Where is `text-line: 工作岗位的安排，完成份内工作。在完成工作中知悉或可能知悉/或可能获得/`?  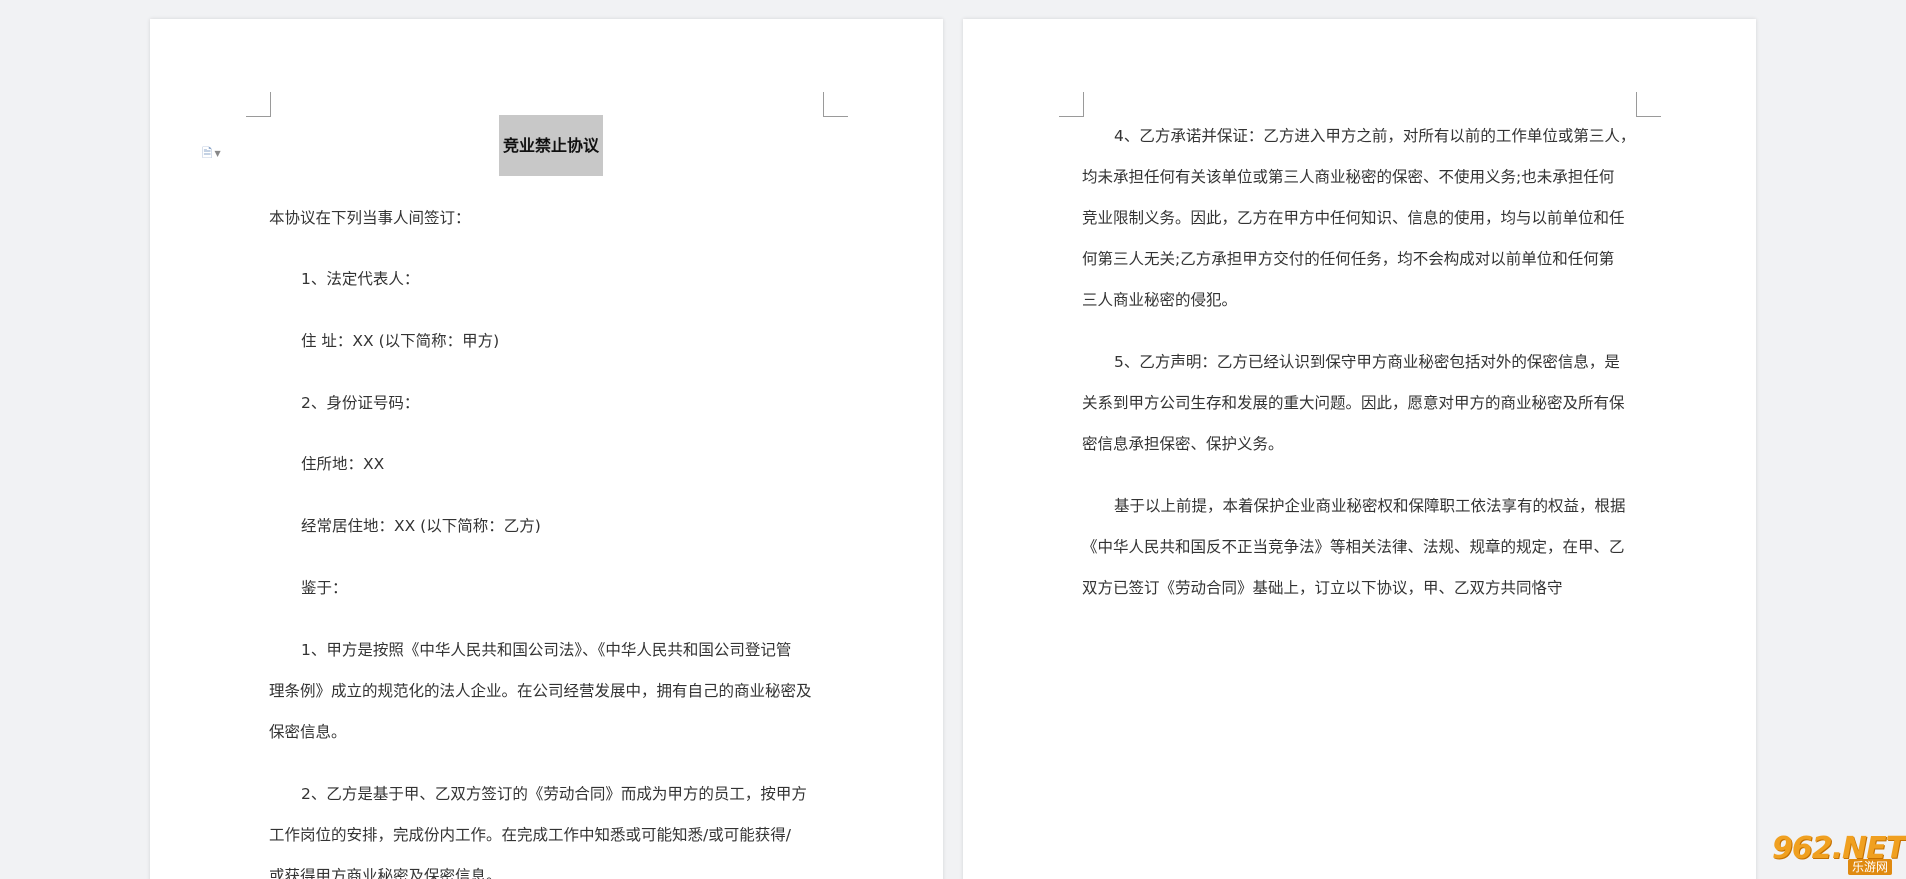 text-line: 工作岗位的安排，完成份内工作。在完成工作中知悉或可能知悉/或可能获得/ is located at coordinates (530, 835).